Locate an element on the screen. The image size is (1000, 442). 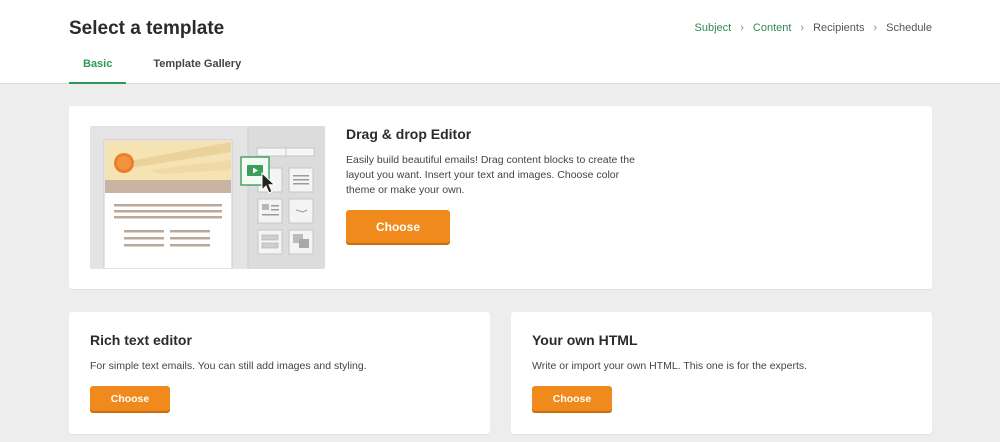
breadcrumb-content: Content is located at coordinates (772, 28).